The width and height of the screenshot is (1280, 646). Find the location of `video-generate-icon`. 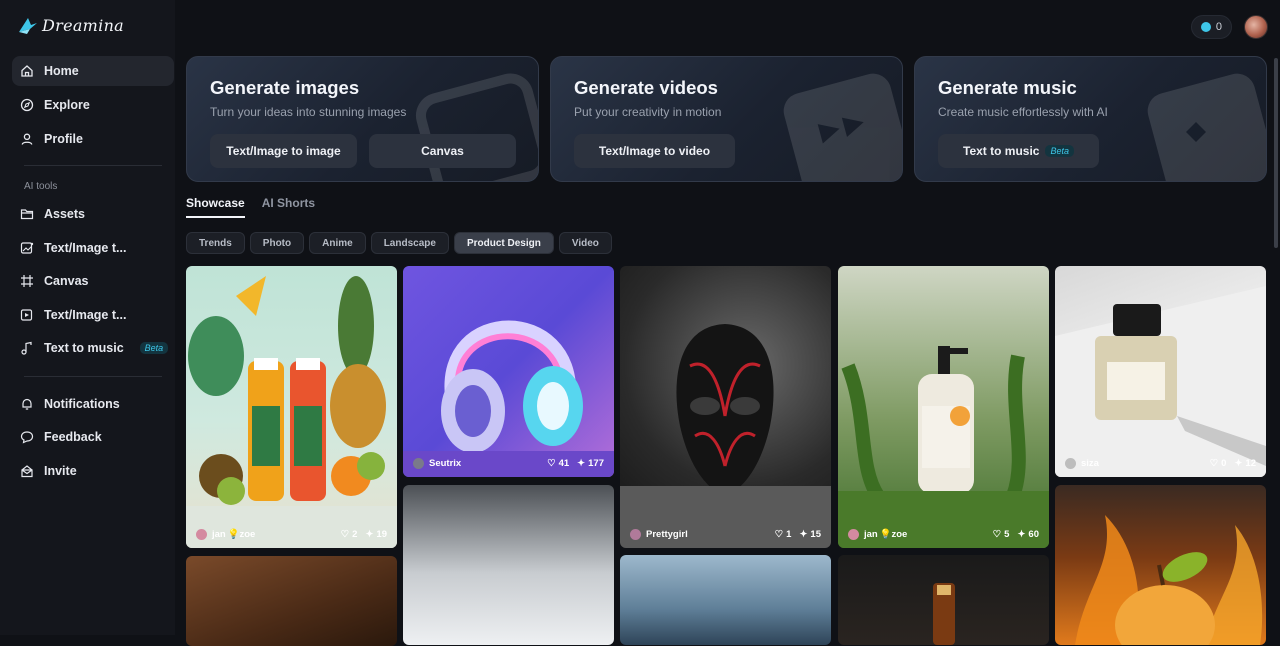

video-generate-icon is located at coordinates (26, 315).